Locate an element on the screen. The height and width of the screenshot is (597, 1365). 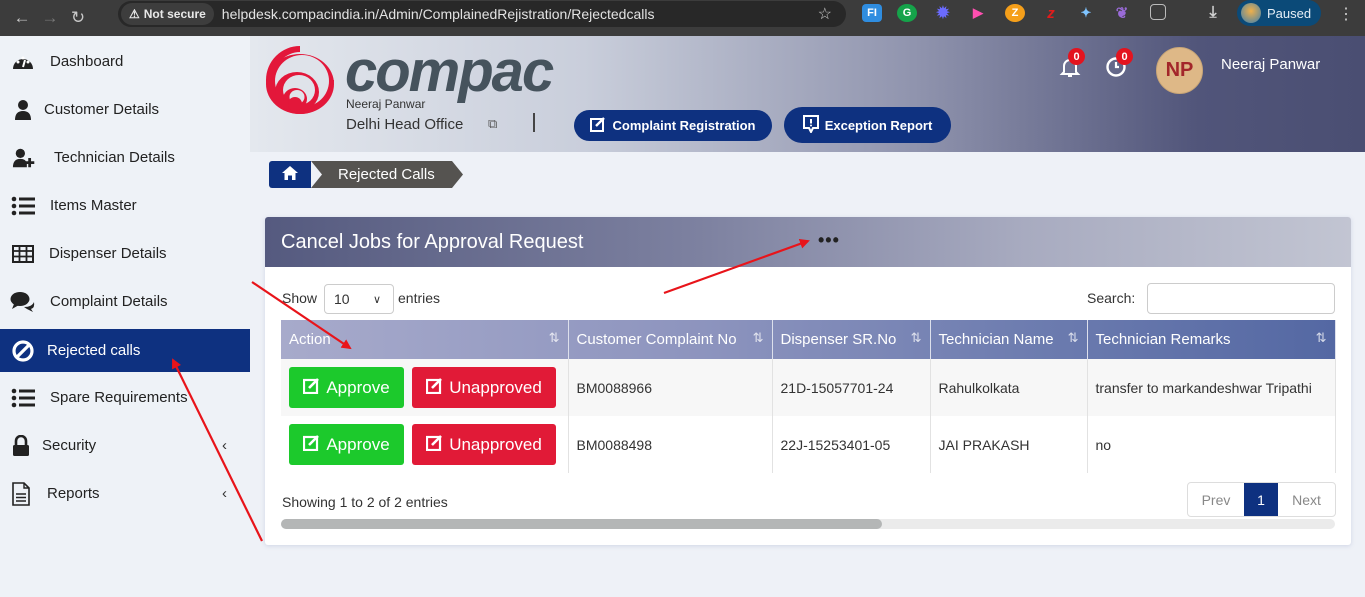
lock-icon is located at coordinates (21, 446).